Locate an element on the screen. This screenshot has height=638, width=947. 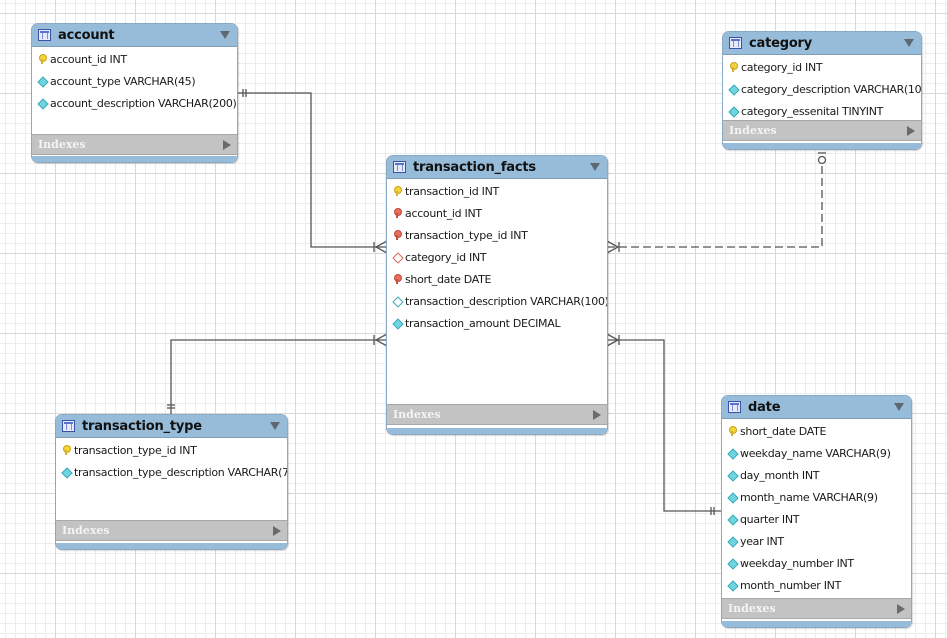
relationship-date-transaction-facts is located at coordinates (664, 424).